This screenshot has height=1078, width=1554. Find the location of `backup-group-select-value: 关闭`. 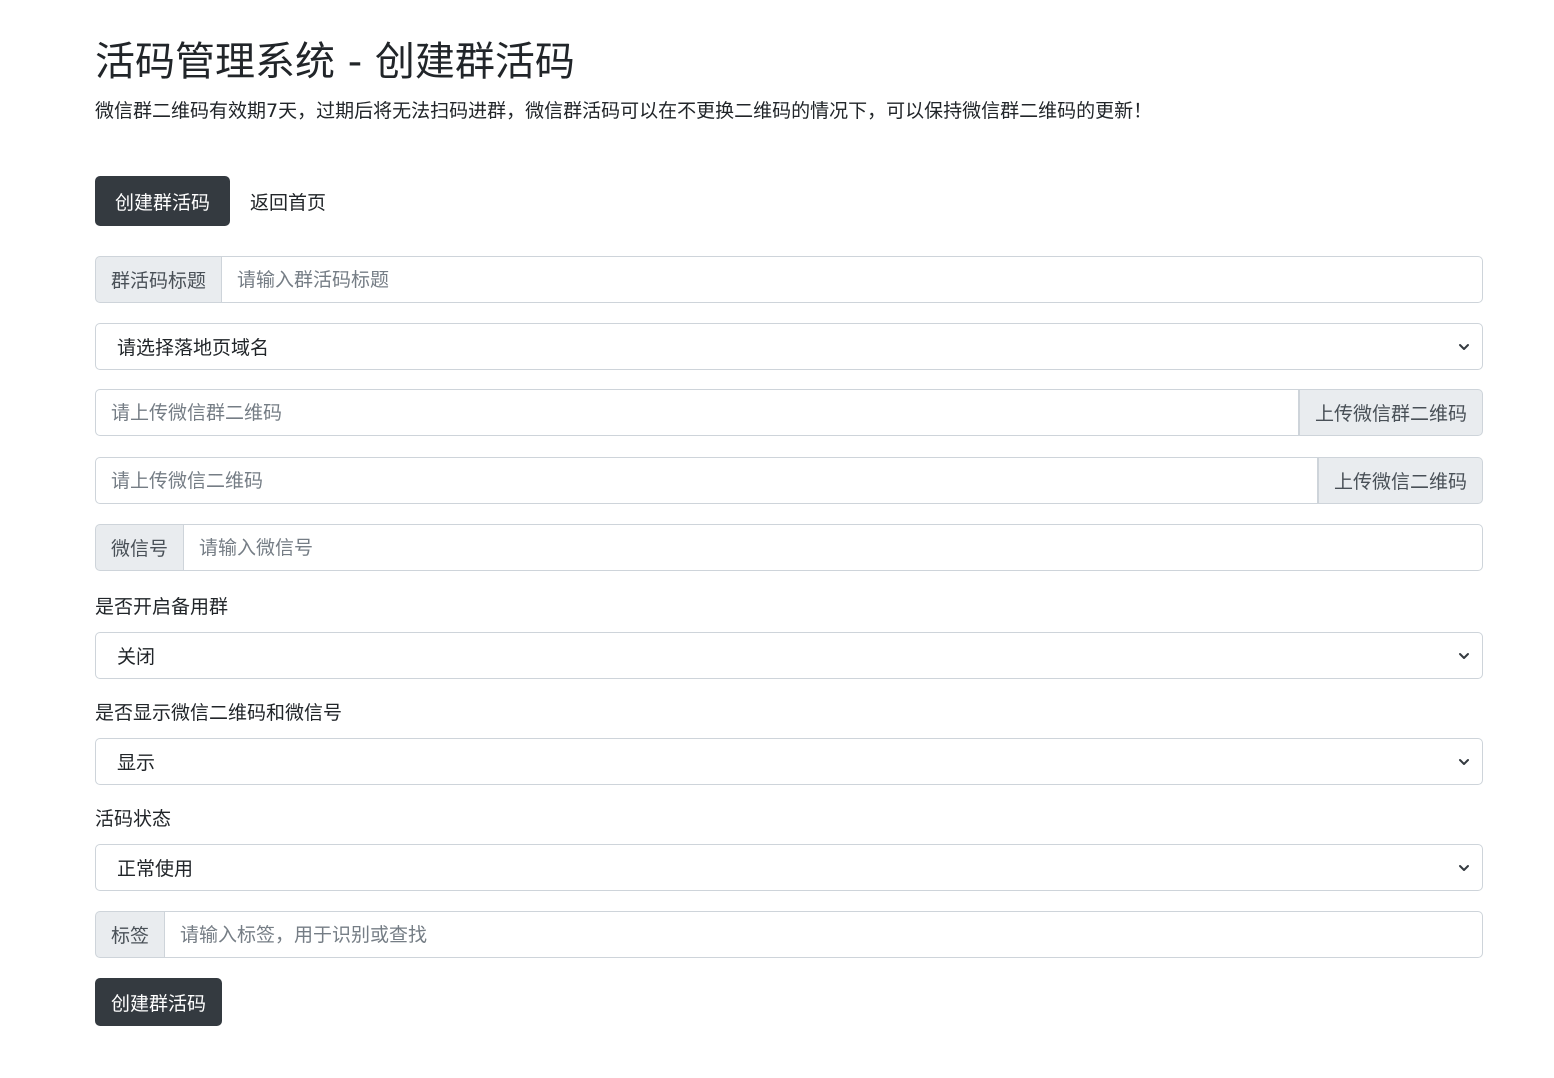

backup-group-select-value: 关闭 is located at coordinates (136, 657).